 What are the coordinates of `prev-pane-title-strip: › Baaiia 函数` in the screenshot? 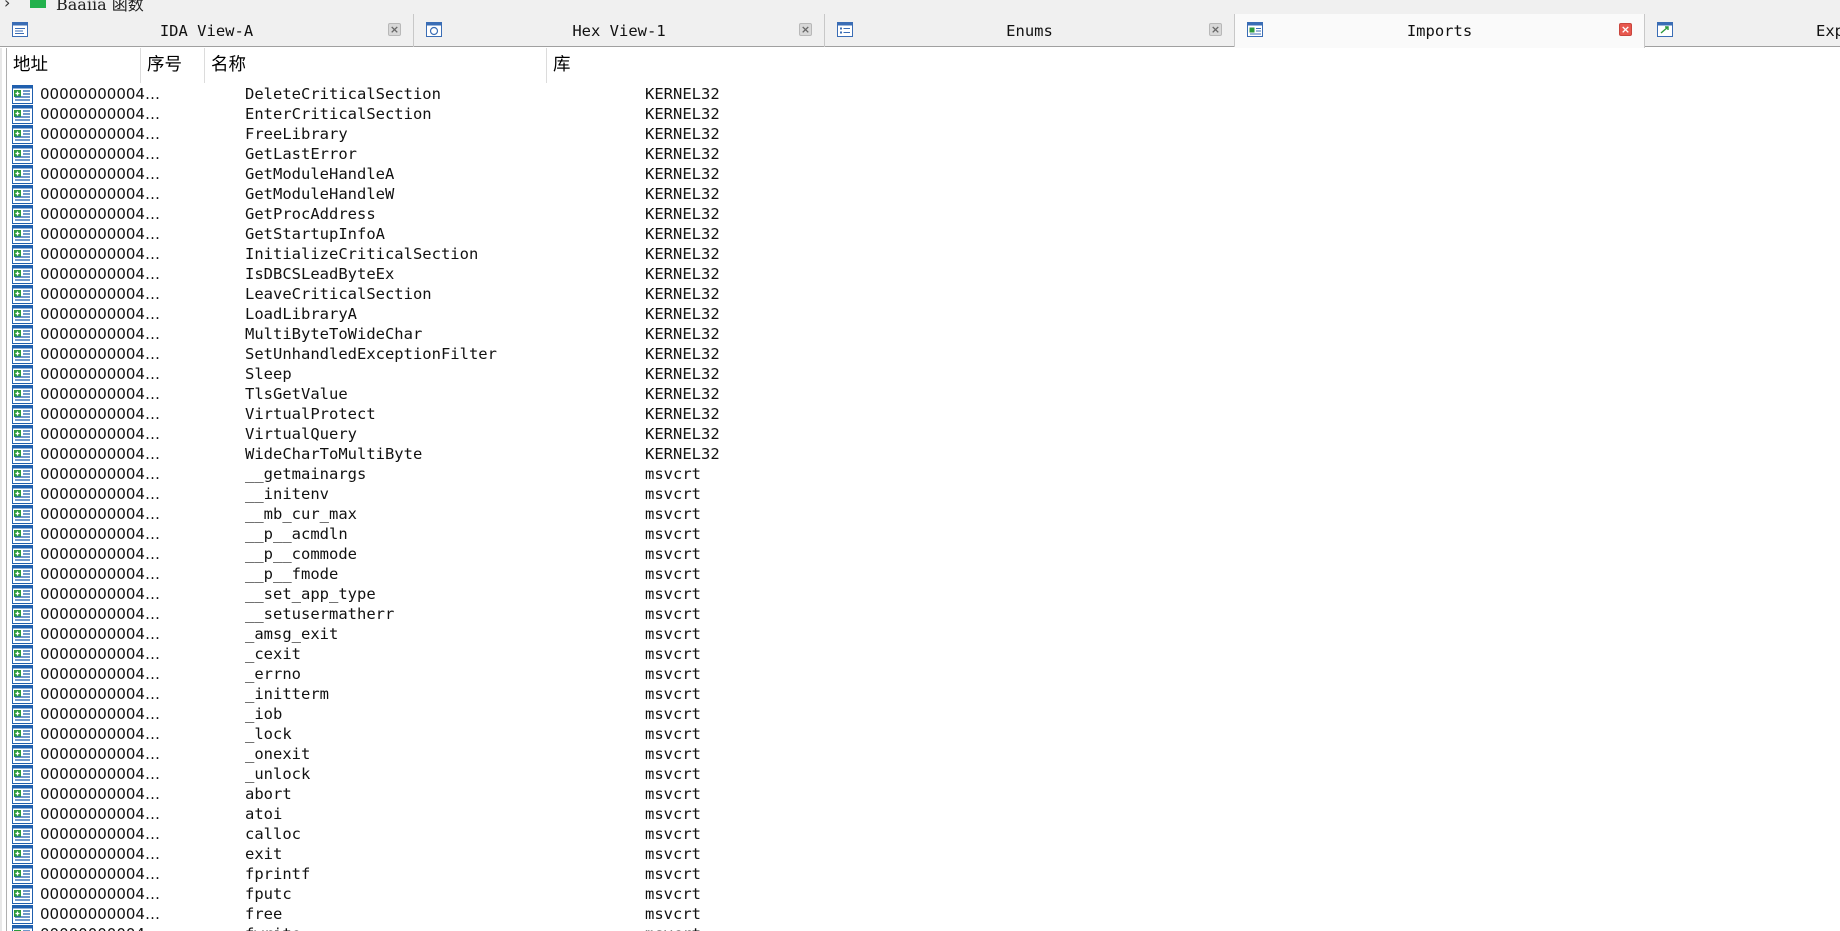 It's located at (920, 7).